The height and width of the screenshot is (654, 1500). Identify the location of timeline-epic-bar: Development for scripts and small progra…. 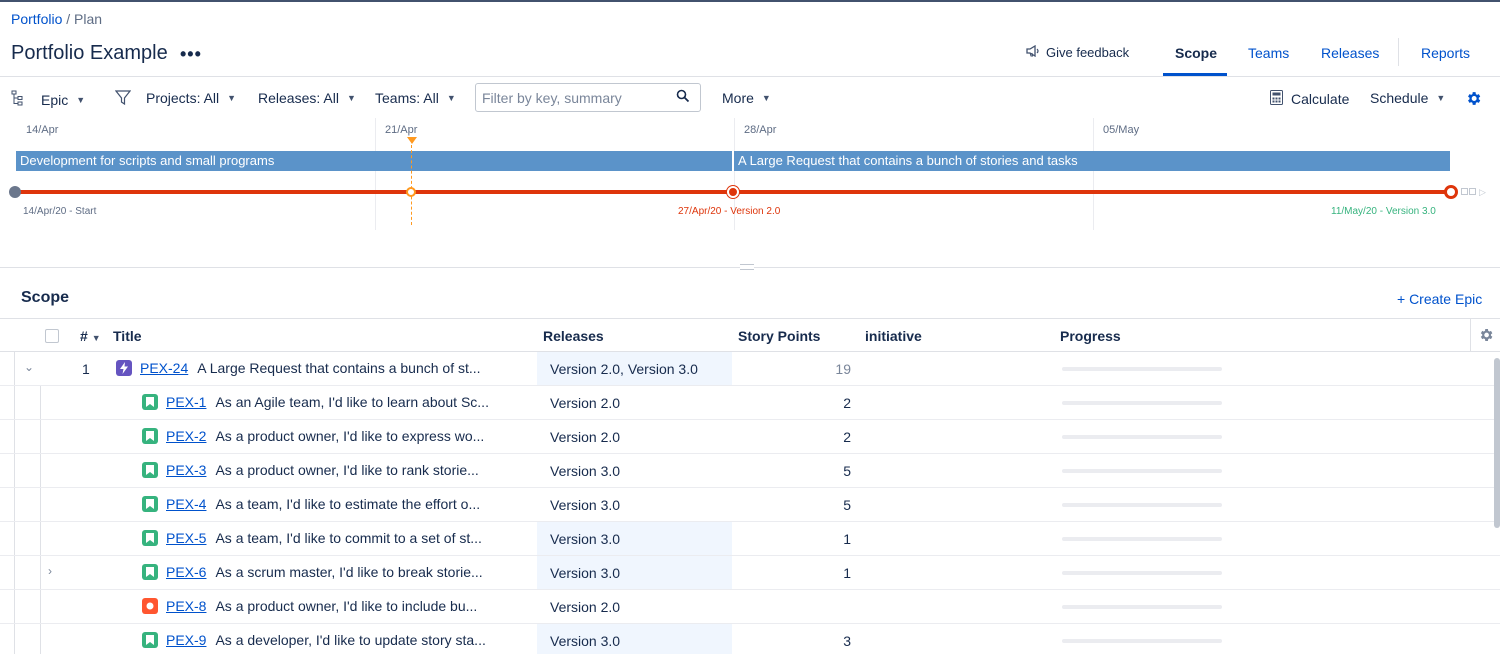
(374, 161).